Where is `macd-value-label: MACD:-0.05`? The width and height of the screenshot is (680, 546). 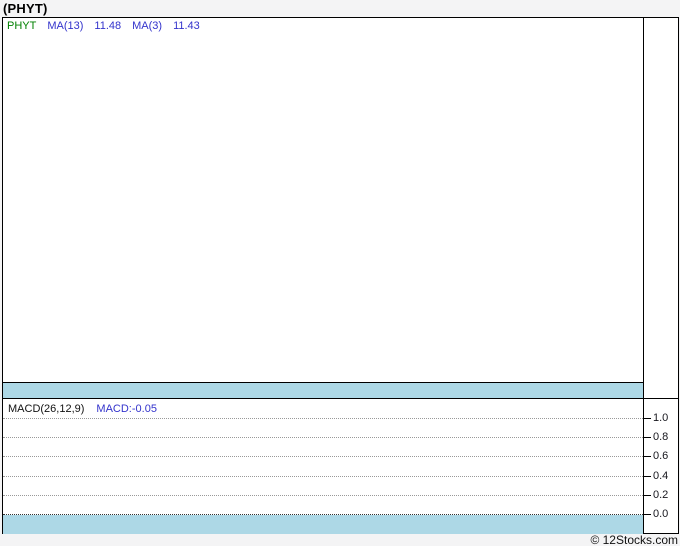 macd-value-label: MACD:-0.05 is located at coordinates (126, 409).